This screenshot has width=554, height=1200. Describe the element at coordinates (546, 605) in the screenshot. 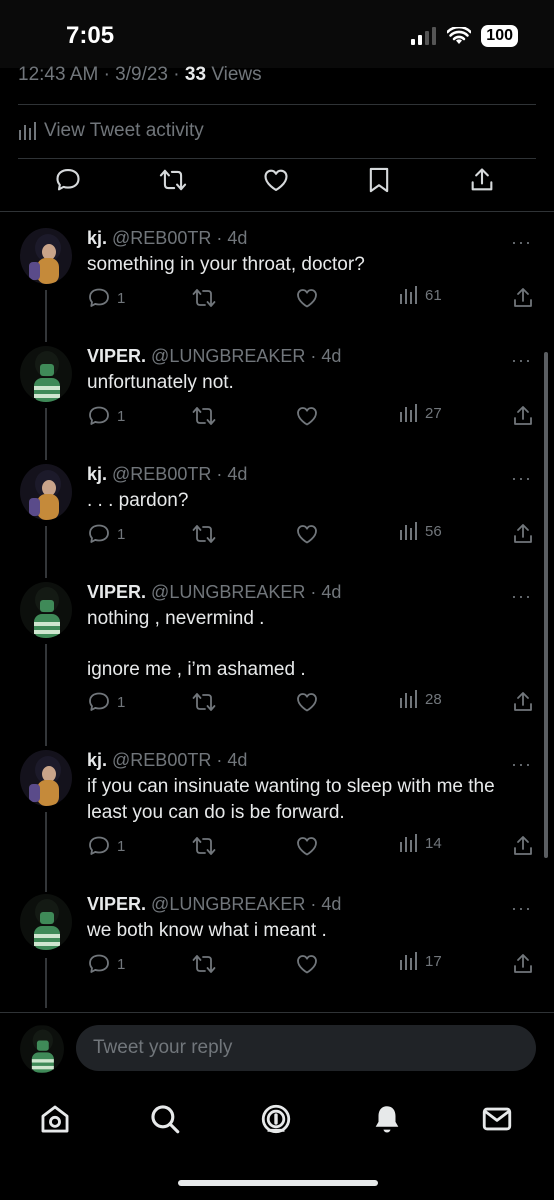

I see `scrollbar` at that location.